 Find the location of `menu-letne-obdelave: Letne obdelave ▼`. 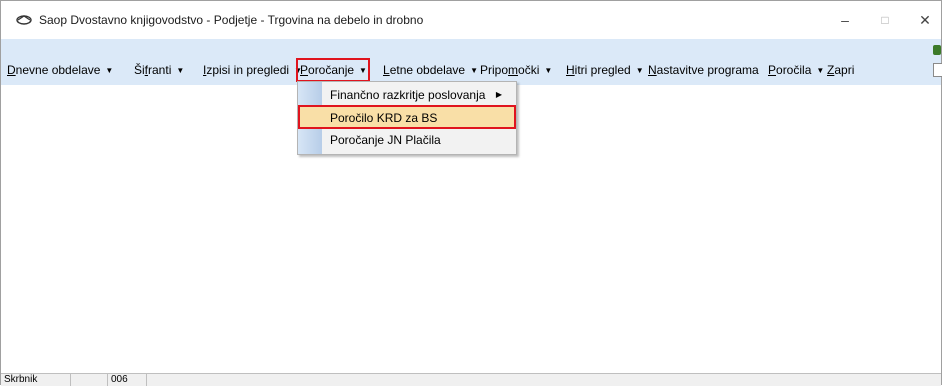

menu-letne-obdelave: Letne obdelave ▼ is located at coordinates (430, 70).